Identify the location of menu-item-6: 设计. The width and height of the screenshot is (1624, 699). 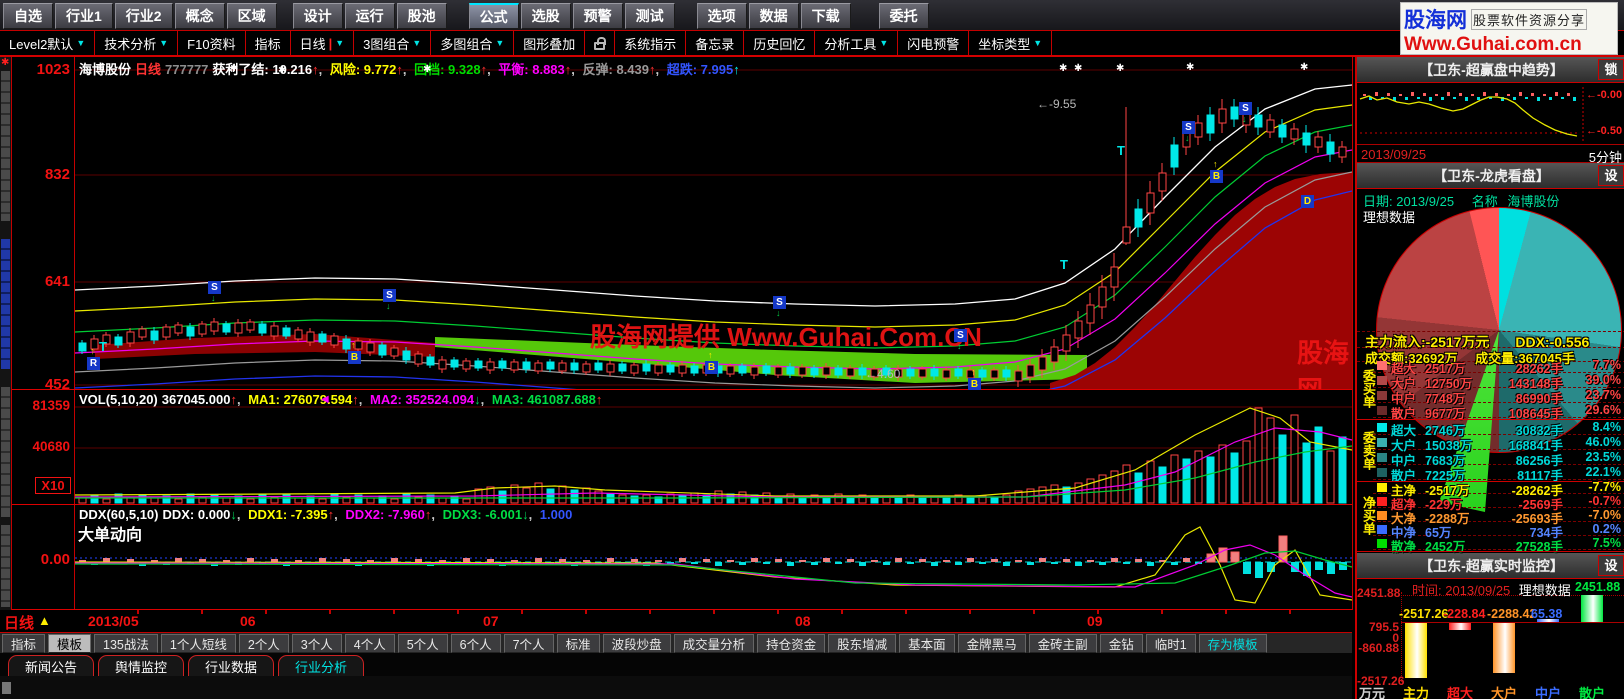
(317, 16).